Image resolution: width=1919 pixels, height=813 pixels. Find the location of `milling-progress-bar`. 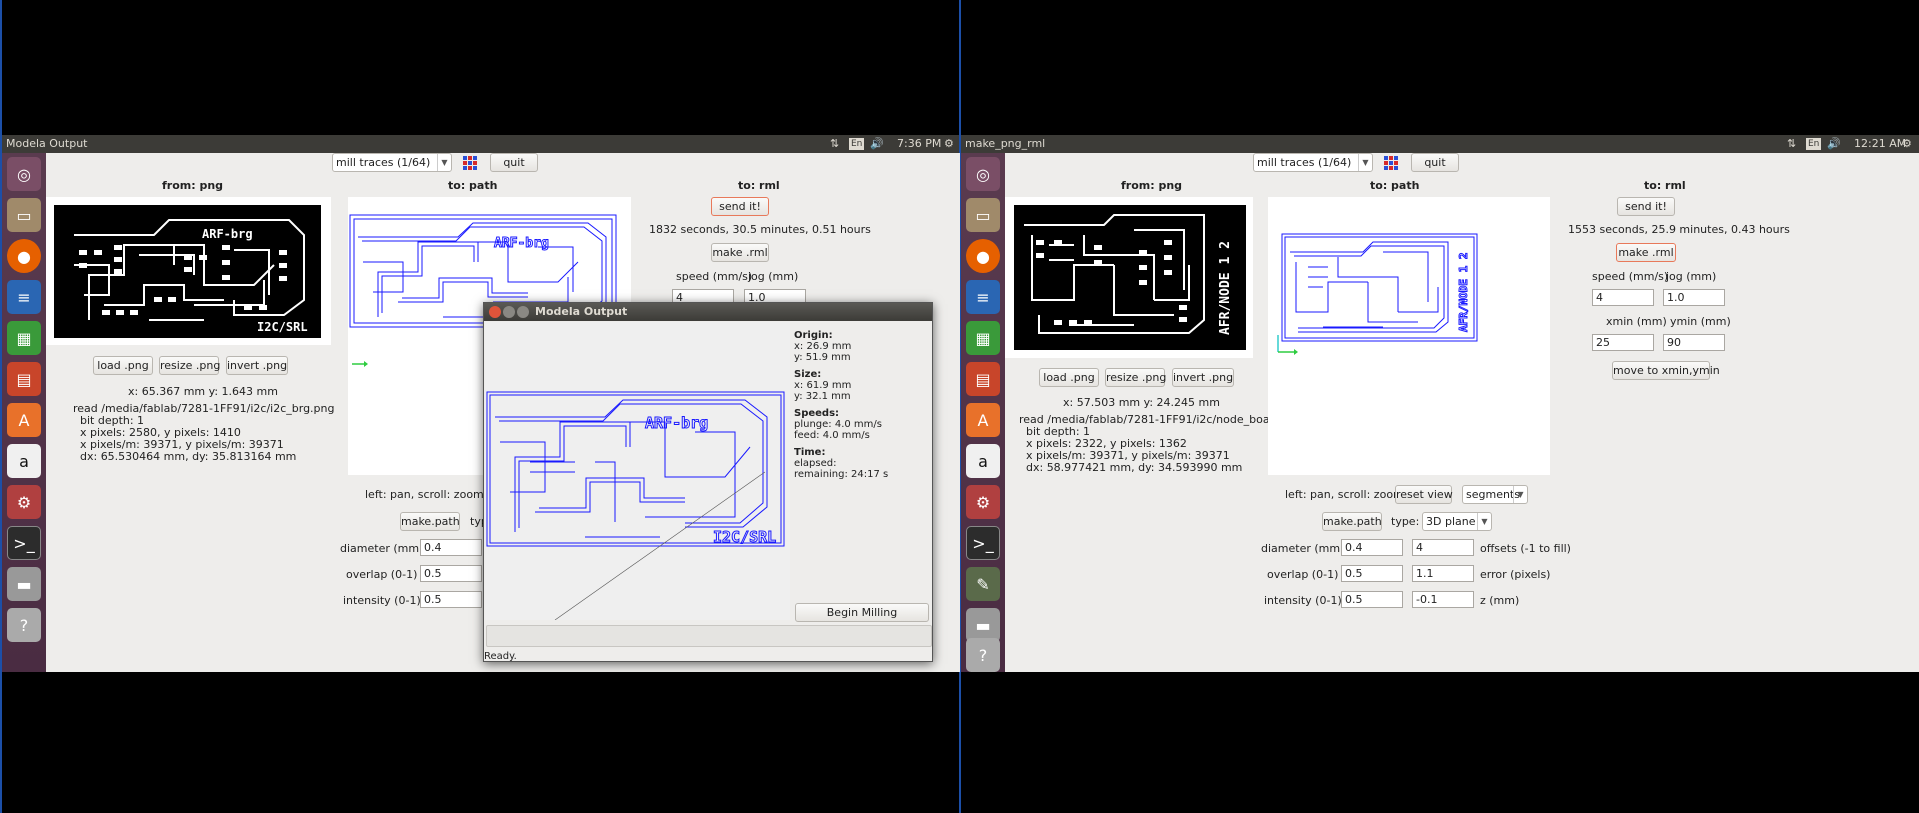

milling-progress-bar is located at coordinates (709, 636).